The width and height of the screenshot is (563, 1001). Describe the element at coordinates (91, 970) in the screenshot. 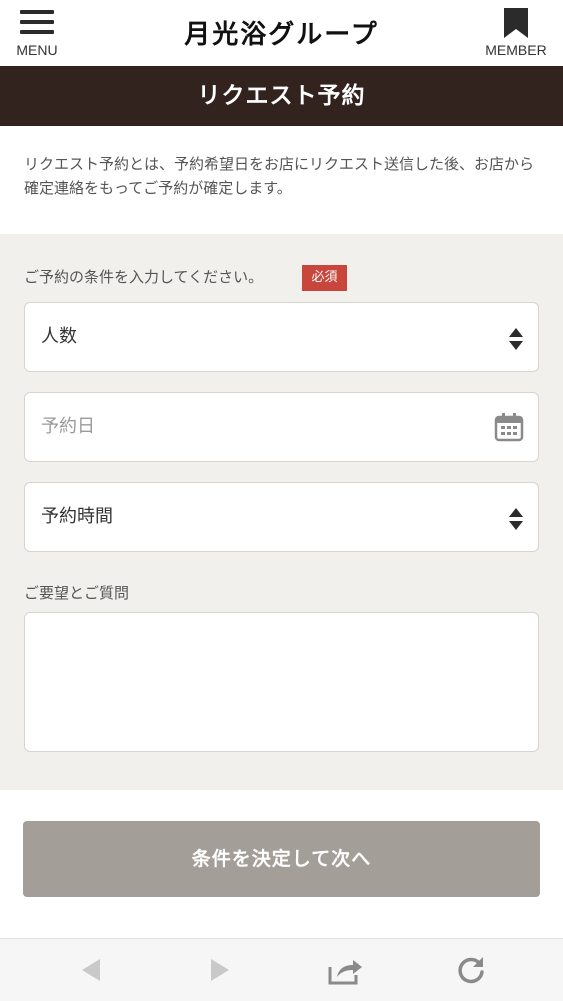

I see `back-arrow-icon` at that location.